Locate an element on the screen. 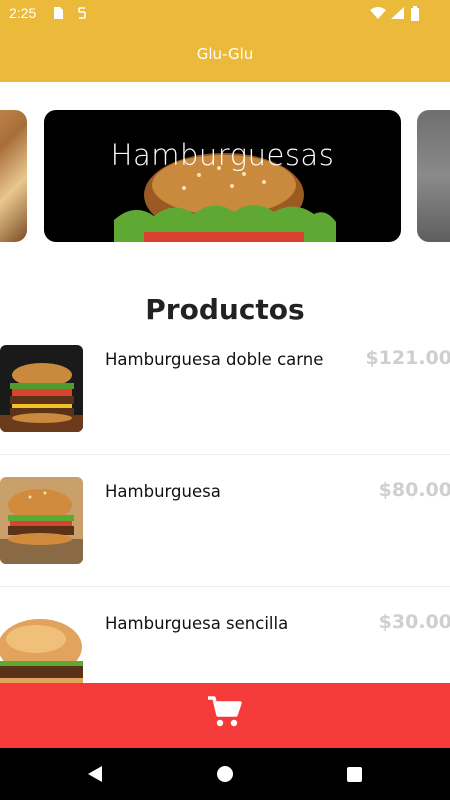  status-time: 2:25 is located at coordinates (23, 13).